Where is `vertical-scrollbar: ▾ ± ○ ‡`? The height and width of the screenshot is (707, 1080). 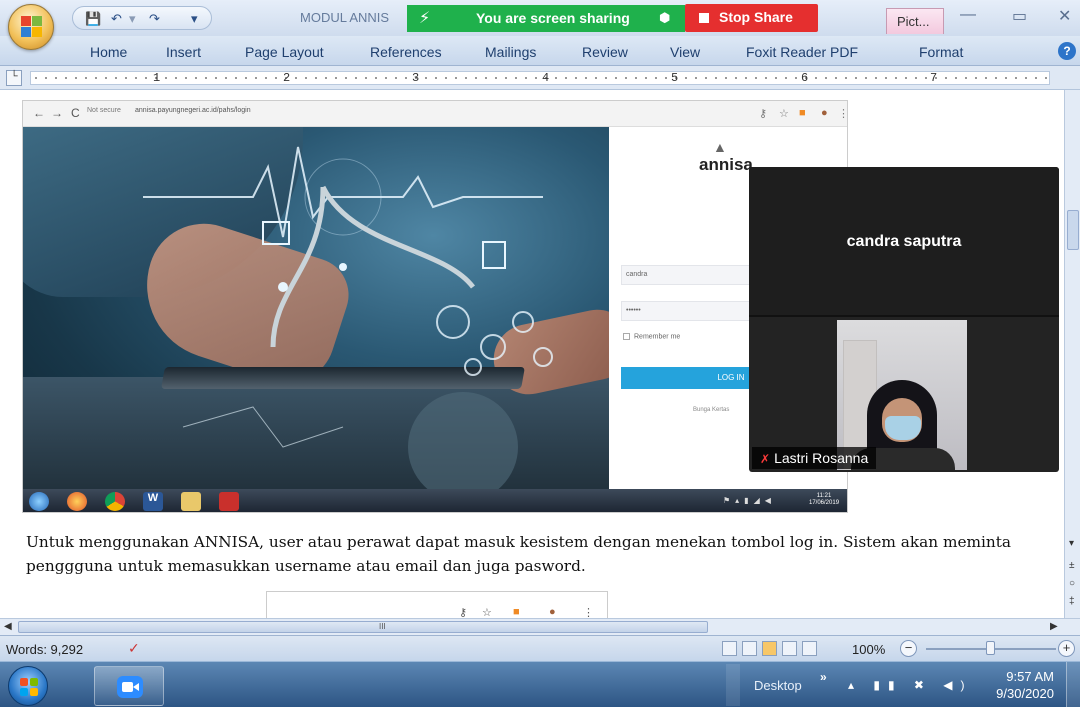
vertical-scrollbar: ▾ ± ○ ‡ is located at coordinates (1072, 354).